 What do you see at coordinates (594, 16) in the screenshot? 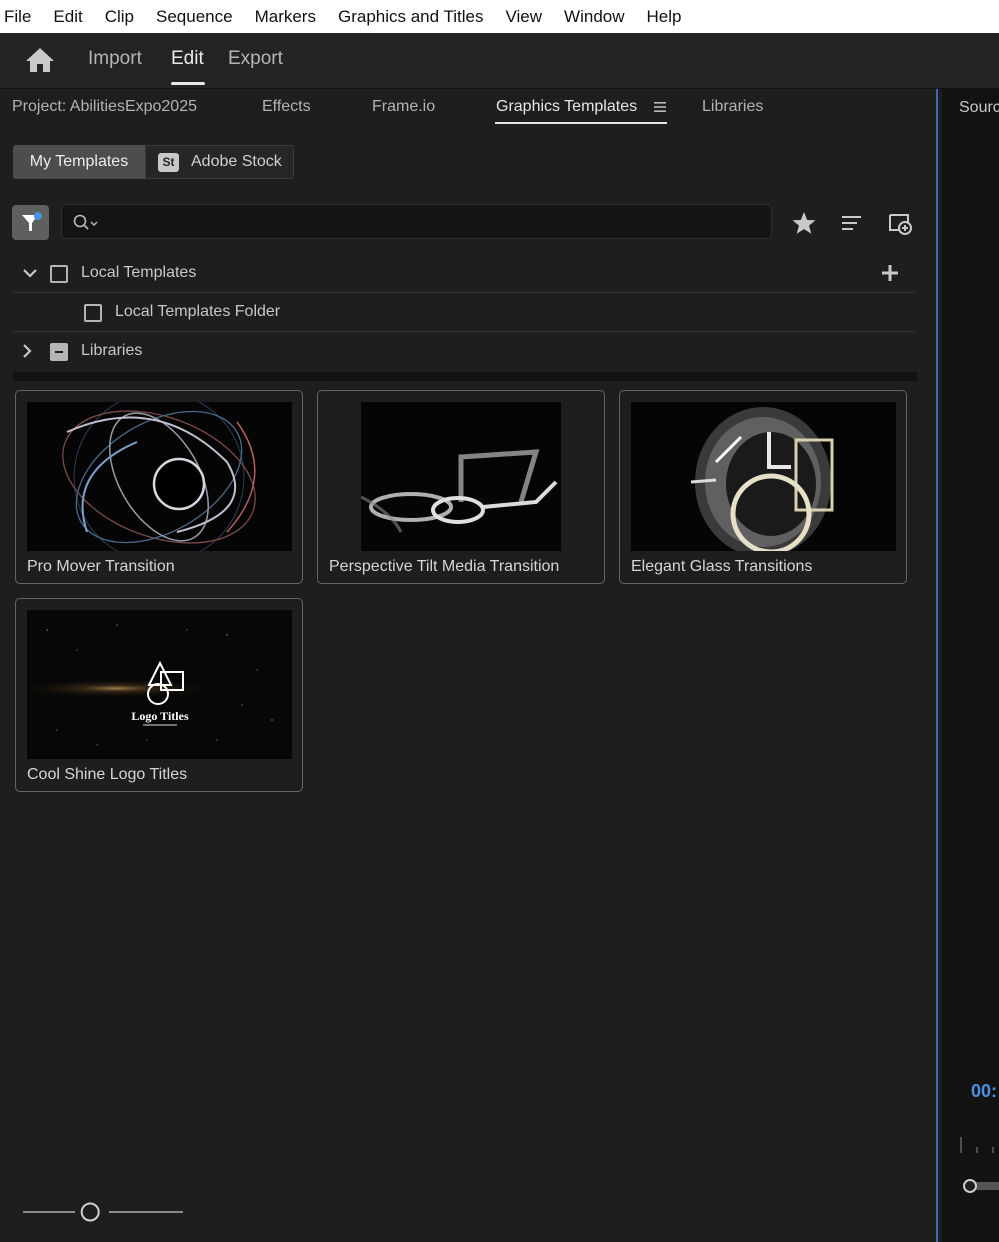
I see `menu-window: Window` at bounding box center [594, 16].